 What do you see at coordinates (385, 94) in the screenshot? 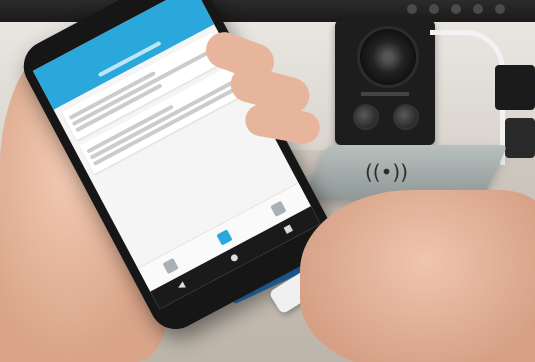
I see `speaker-label` at bounding box center [385, 94].